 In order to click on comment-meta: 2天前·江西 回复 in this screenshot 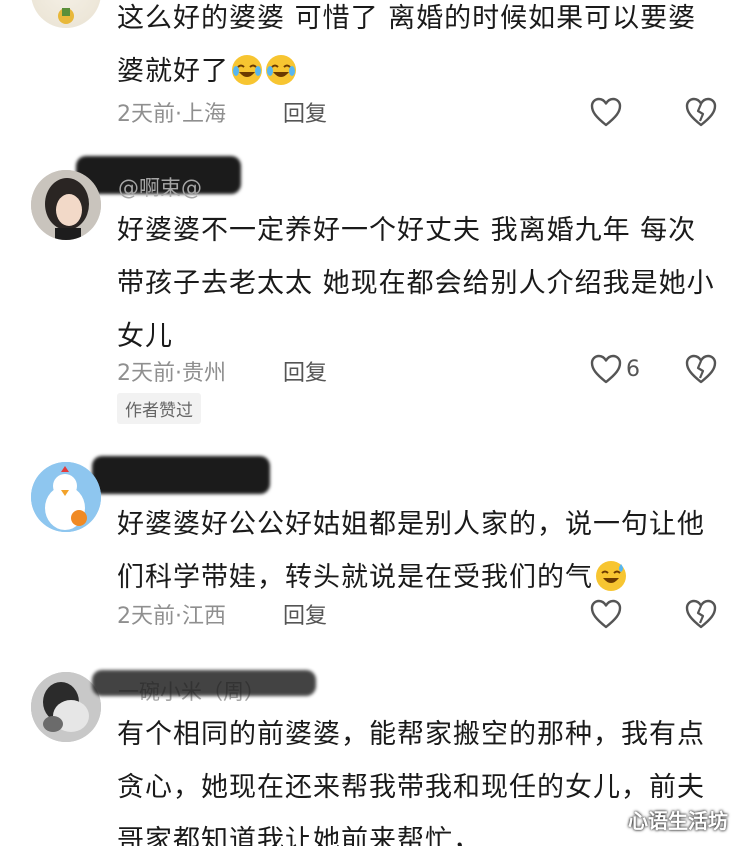, I will do `click(222, 614)`.